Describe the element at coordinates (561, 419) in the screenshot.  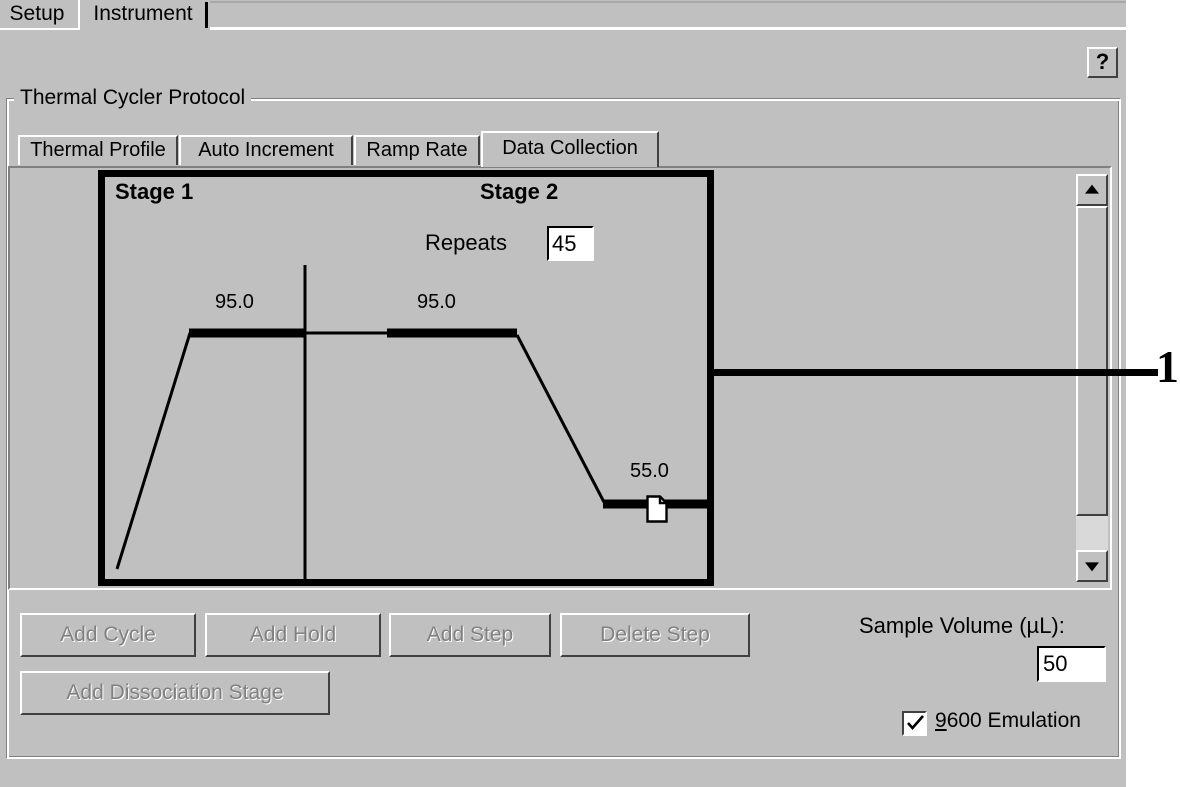
I see `ramp-down-segment` at that location.